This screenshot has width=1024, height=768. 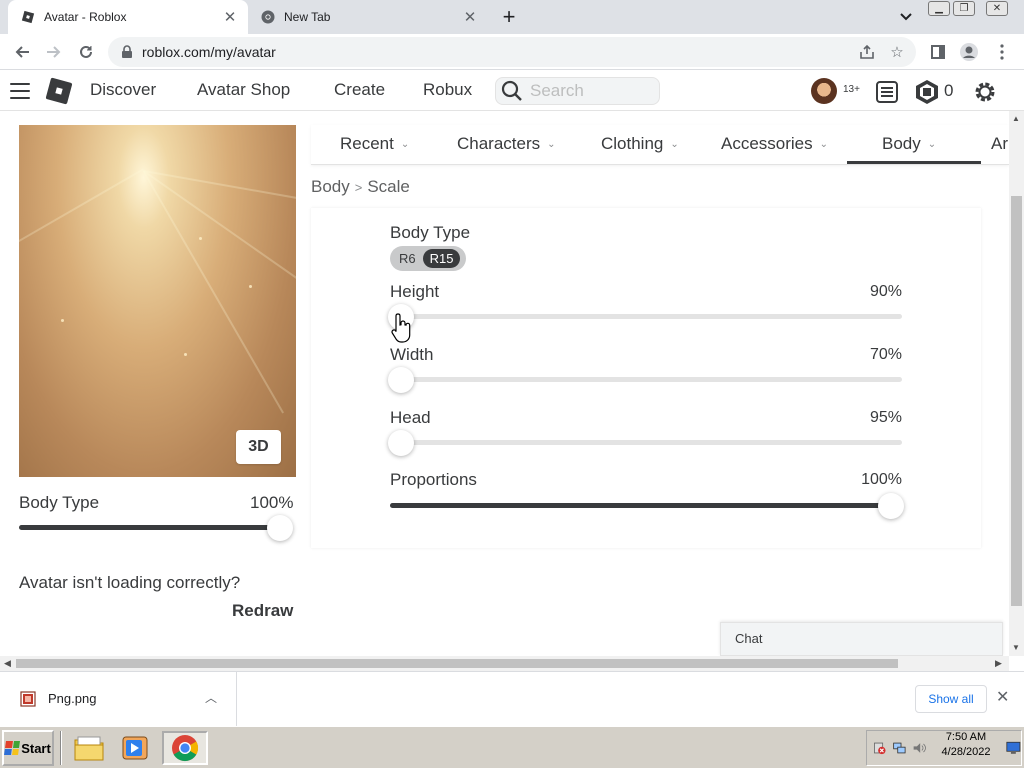 What do you see at coordinates (211, 697) in the screenshot?
I see `chevron-up-icon: ︿` at bounding box center [211, 697].